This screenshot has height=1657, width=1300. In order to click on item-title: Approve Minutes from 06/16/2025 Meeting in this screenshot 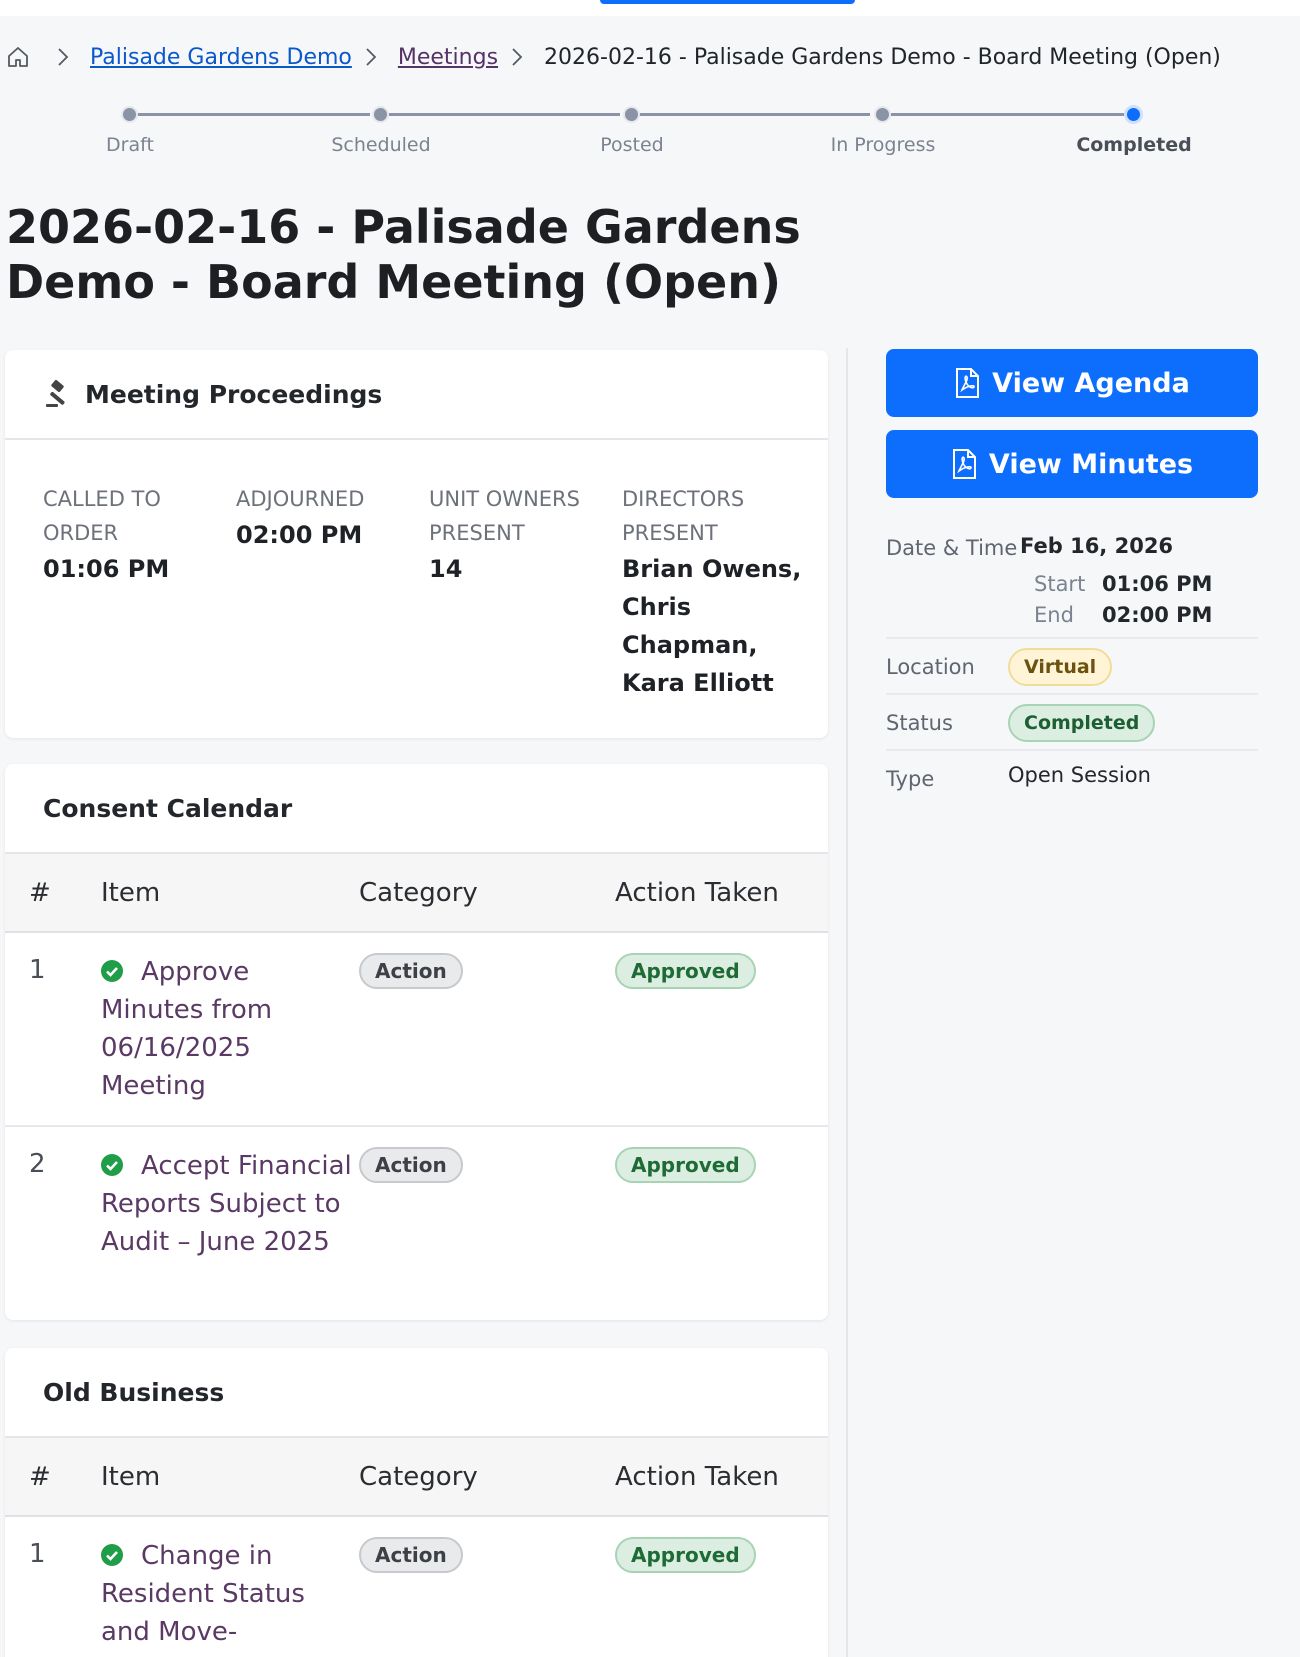, I will do `click(187, 1029)`.